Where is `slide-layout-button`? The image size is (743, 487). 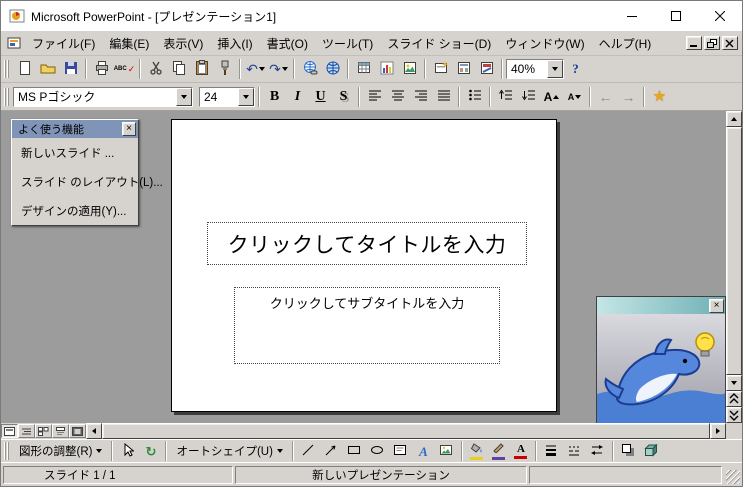
slide-layout-button is located at coordinates (463, 69).